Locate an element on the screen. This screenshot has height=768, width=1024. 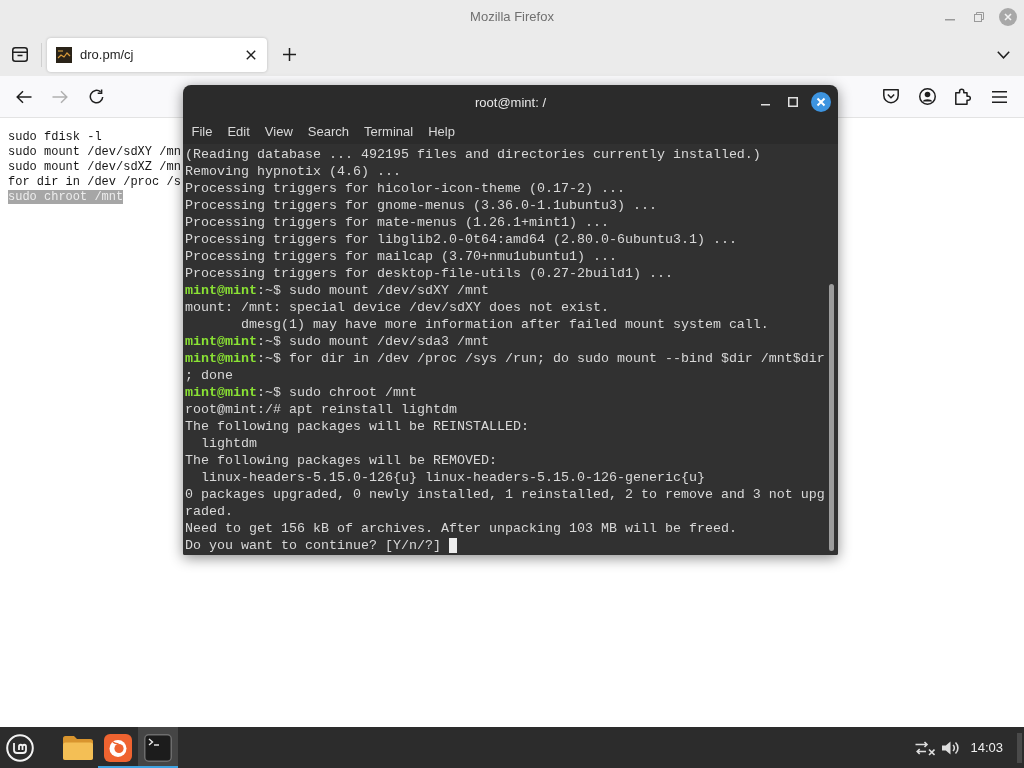
window-title: root@mint: / is located at coordinates (510, 102).